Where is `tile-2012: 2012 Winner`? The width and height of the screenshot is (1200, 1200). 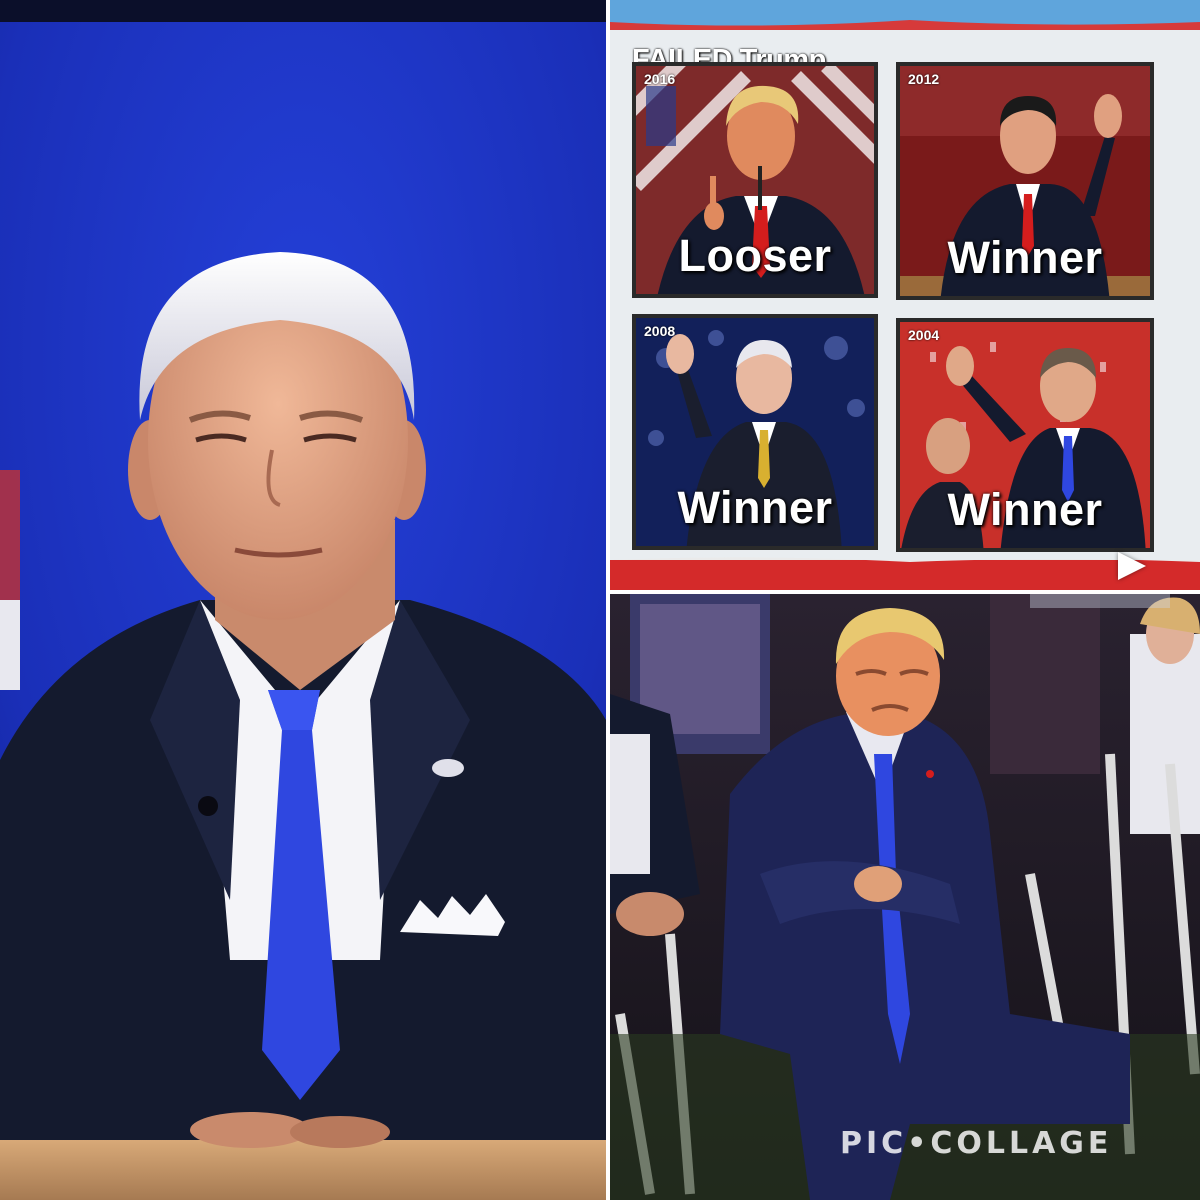
tile-2012: 2012 Winner is located at coordinates (1025, 181).